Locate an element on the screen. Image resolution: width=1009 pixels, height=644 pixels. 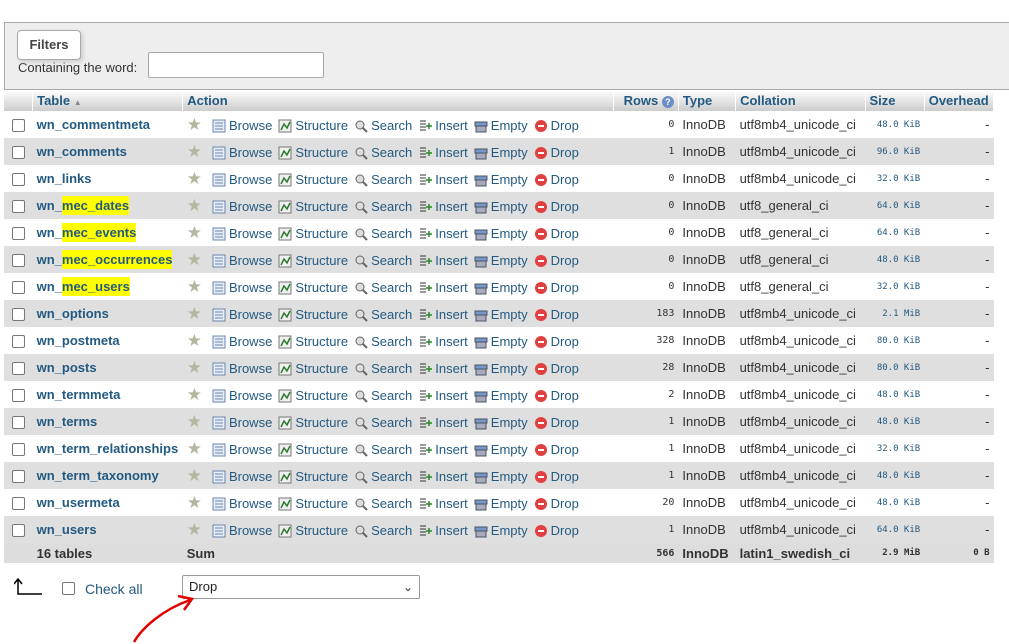
table-name-link: wn_users is located at coordinates (107, 529).